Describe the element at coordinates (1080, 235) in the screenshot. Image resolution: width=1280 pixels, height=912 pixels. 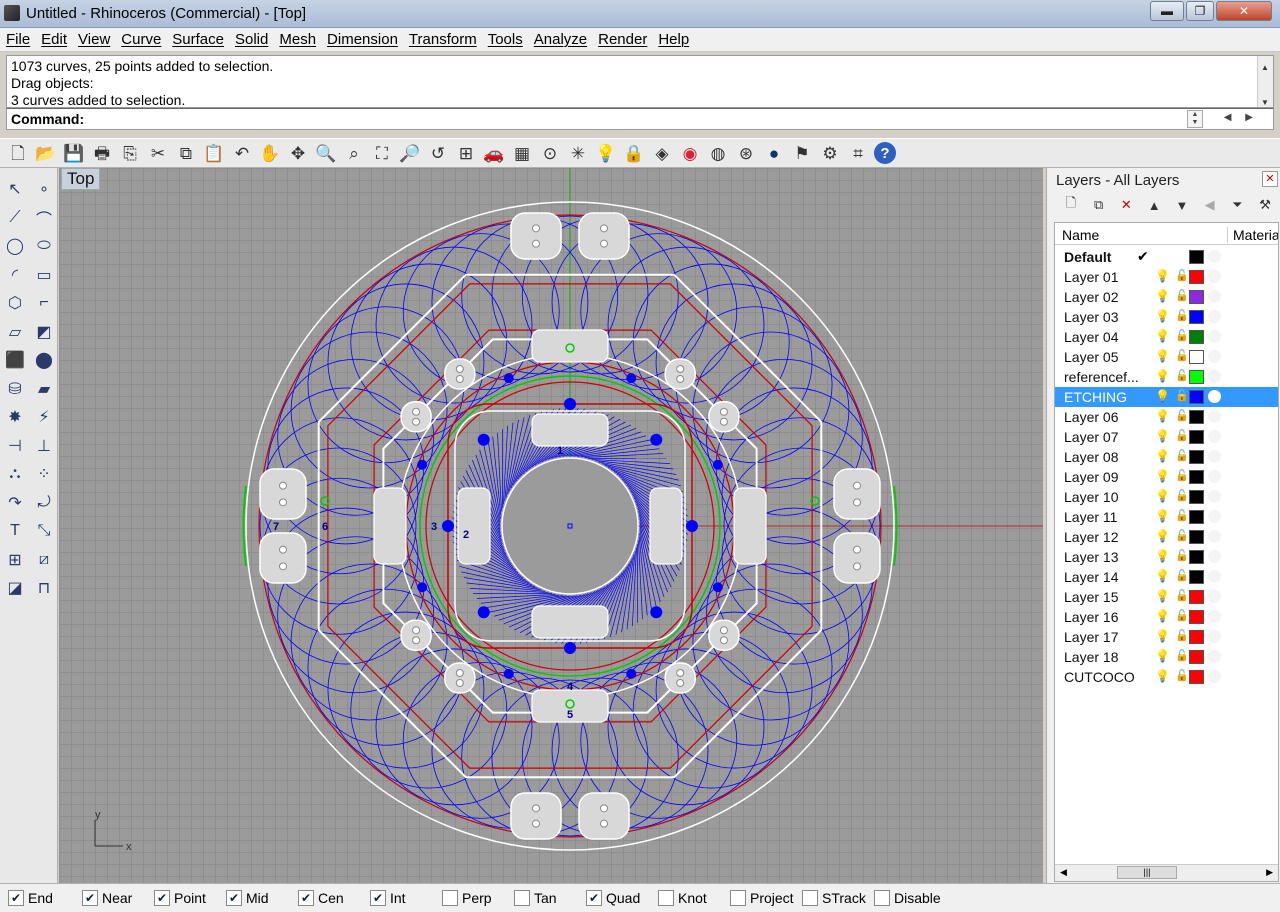
I see `column-name: Name` at that location.